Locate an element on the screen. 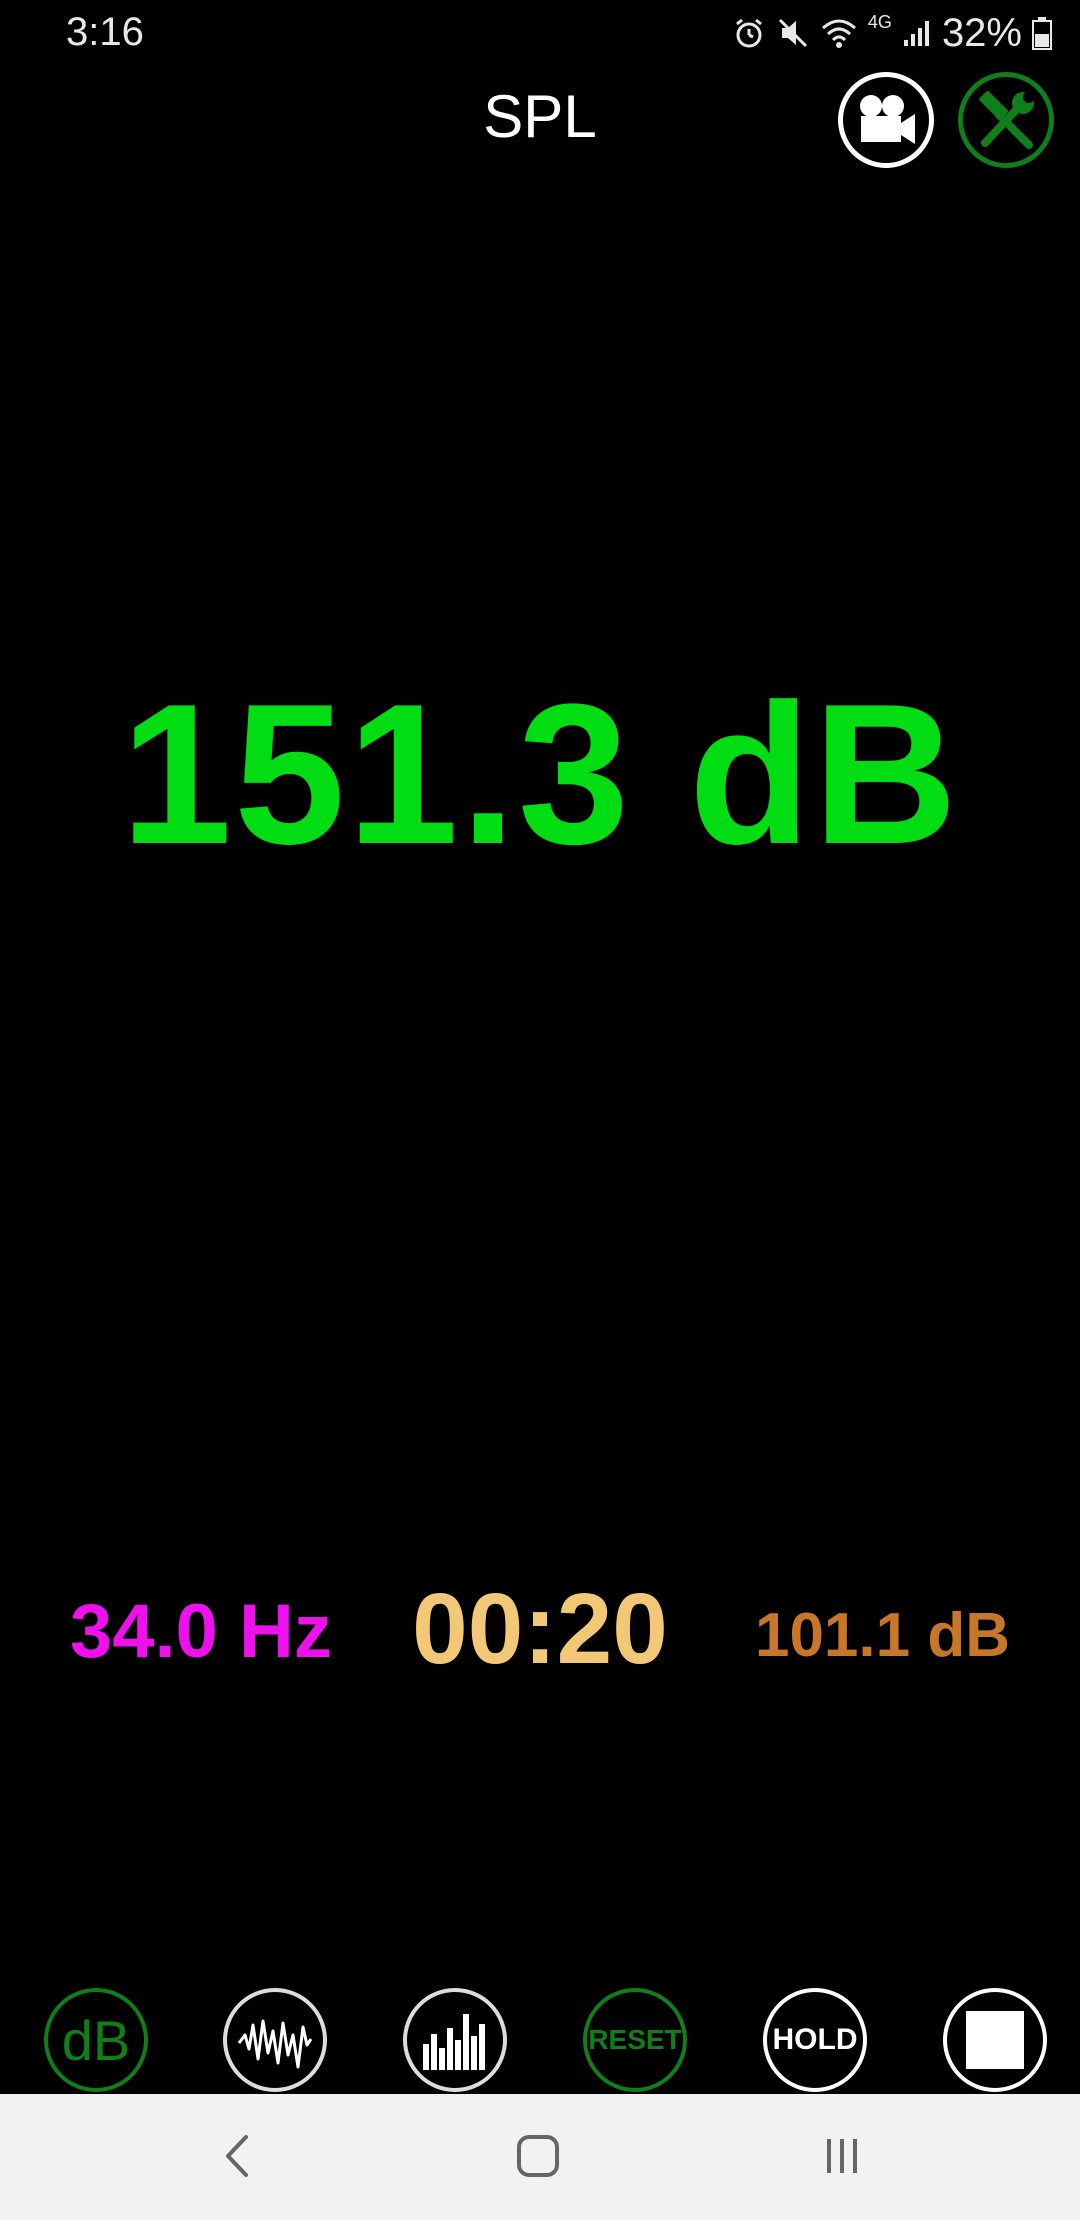  tools-icon is located at coordinates (1007, 119).